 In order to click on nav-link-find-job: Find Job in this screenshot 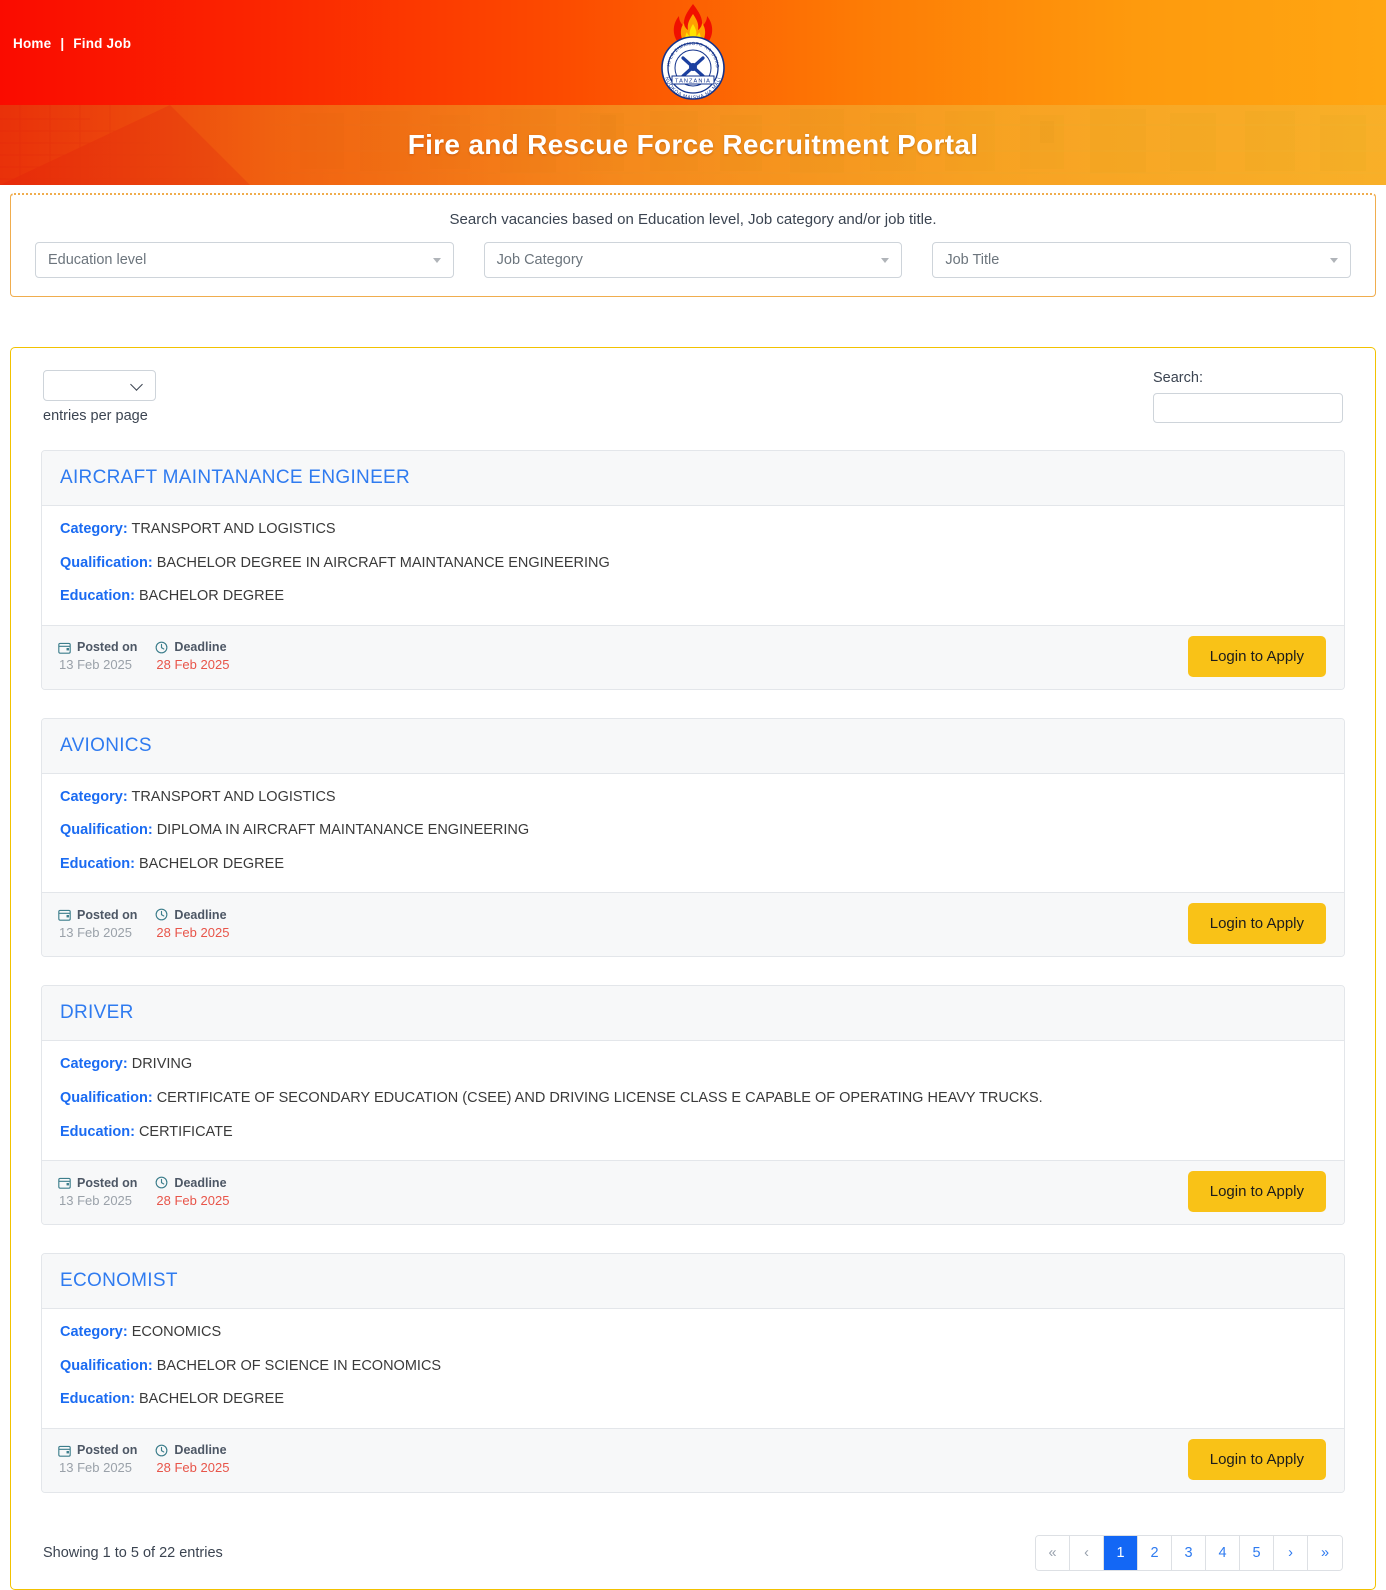, I will do `click(102, 43)`.